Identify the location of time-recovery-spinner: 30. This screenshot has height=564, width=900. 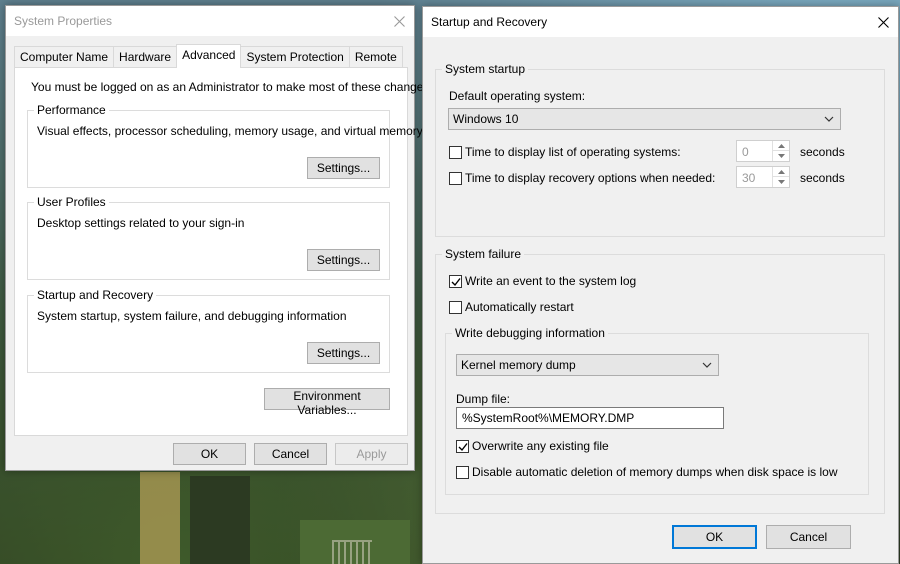
(763, 177).